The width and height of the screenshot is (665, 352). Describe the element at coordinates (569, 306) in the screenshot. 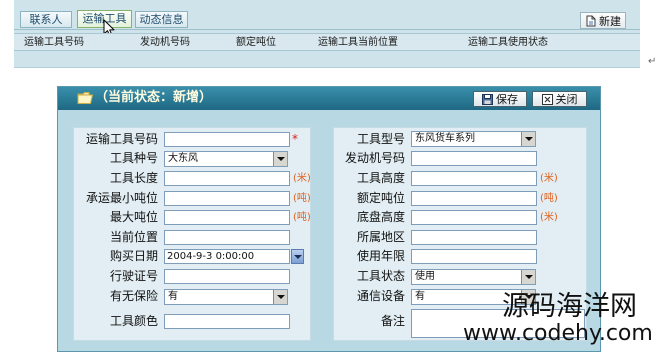

I see `watermark-site-name: 源码海洋网` at that location.